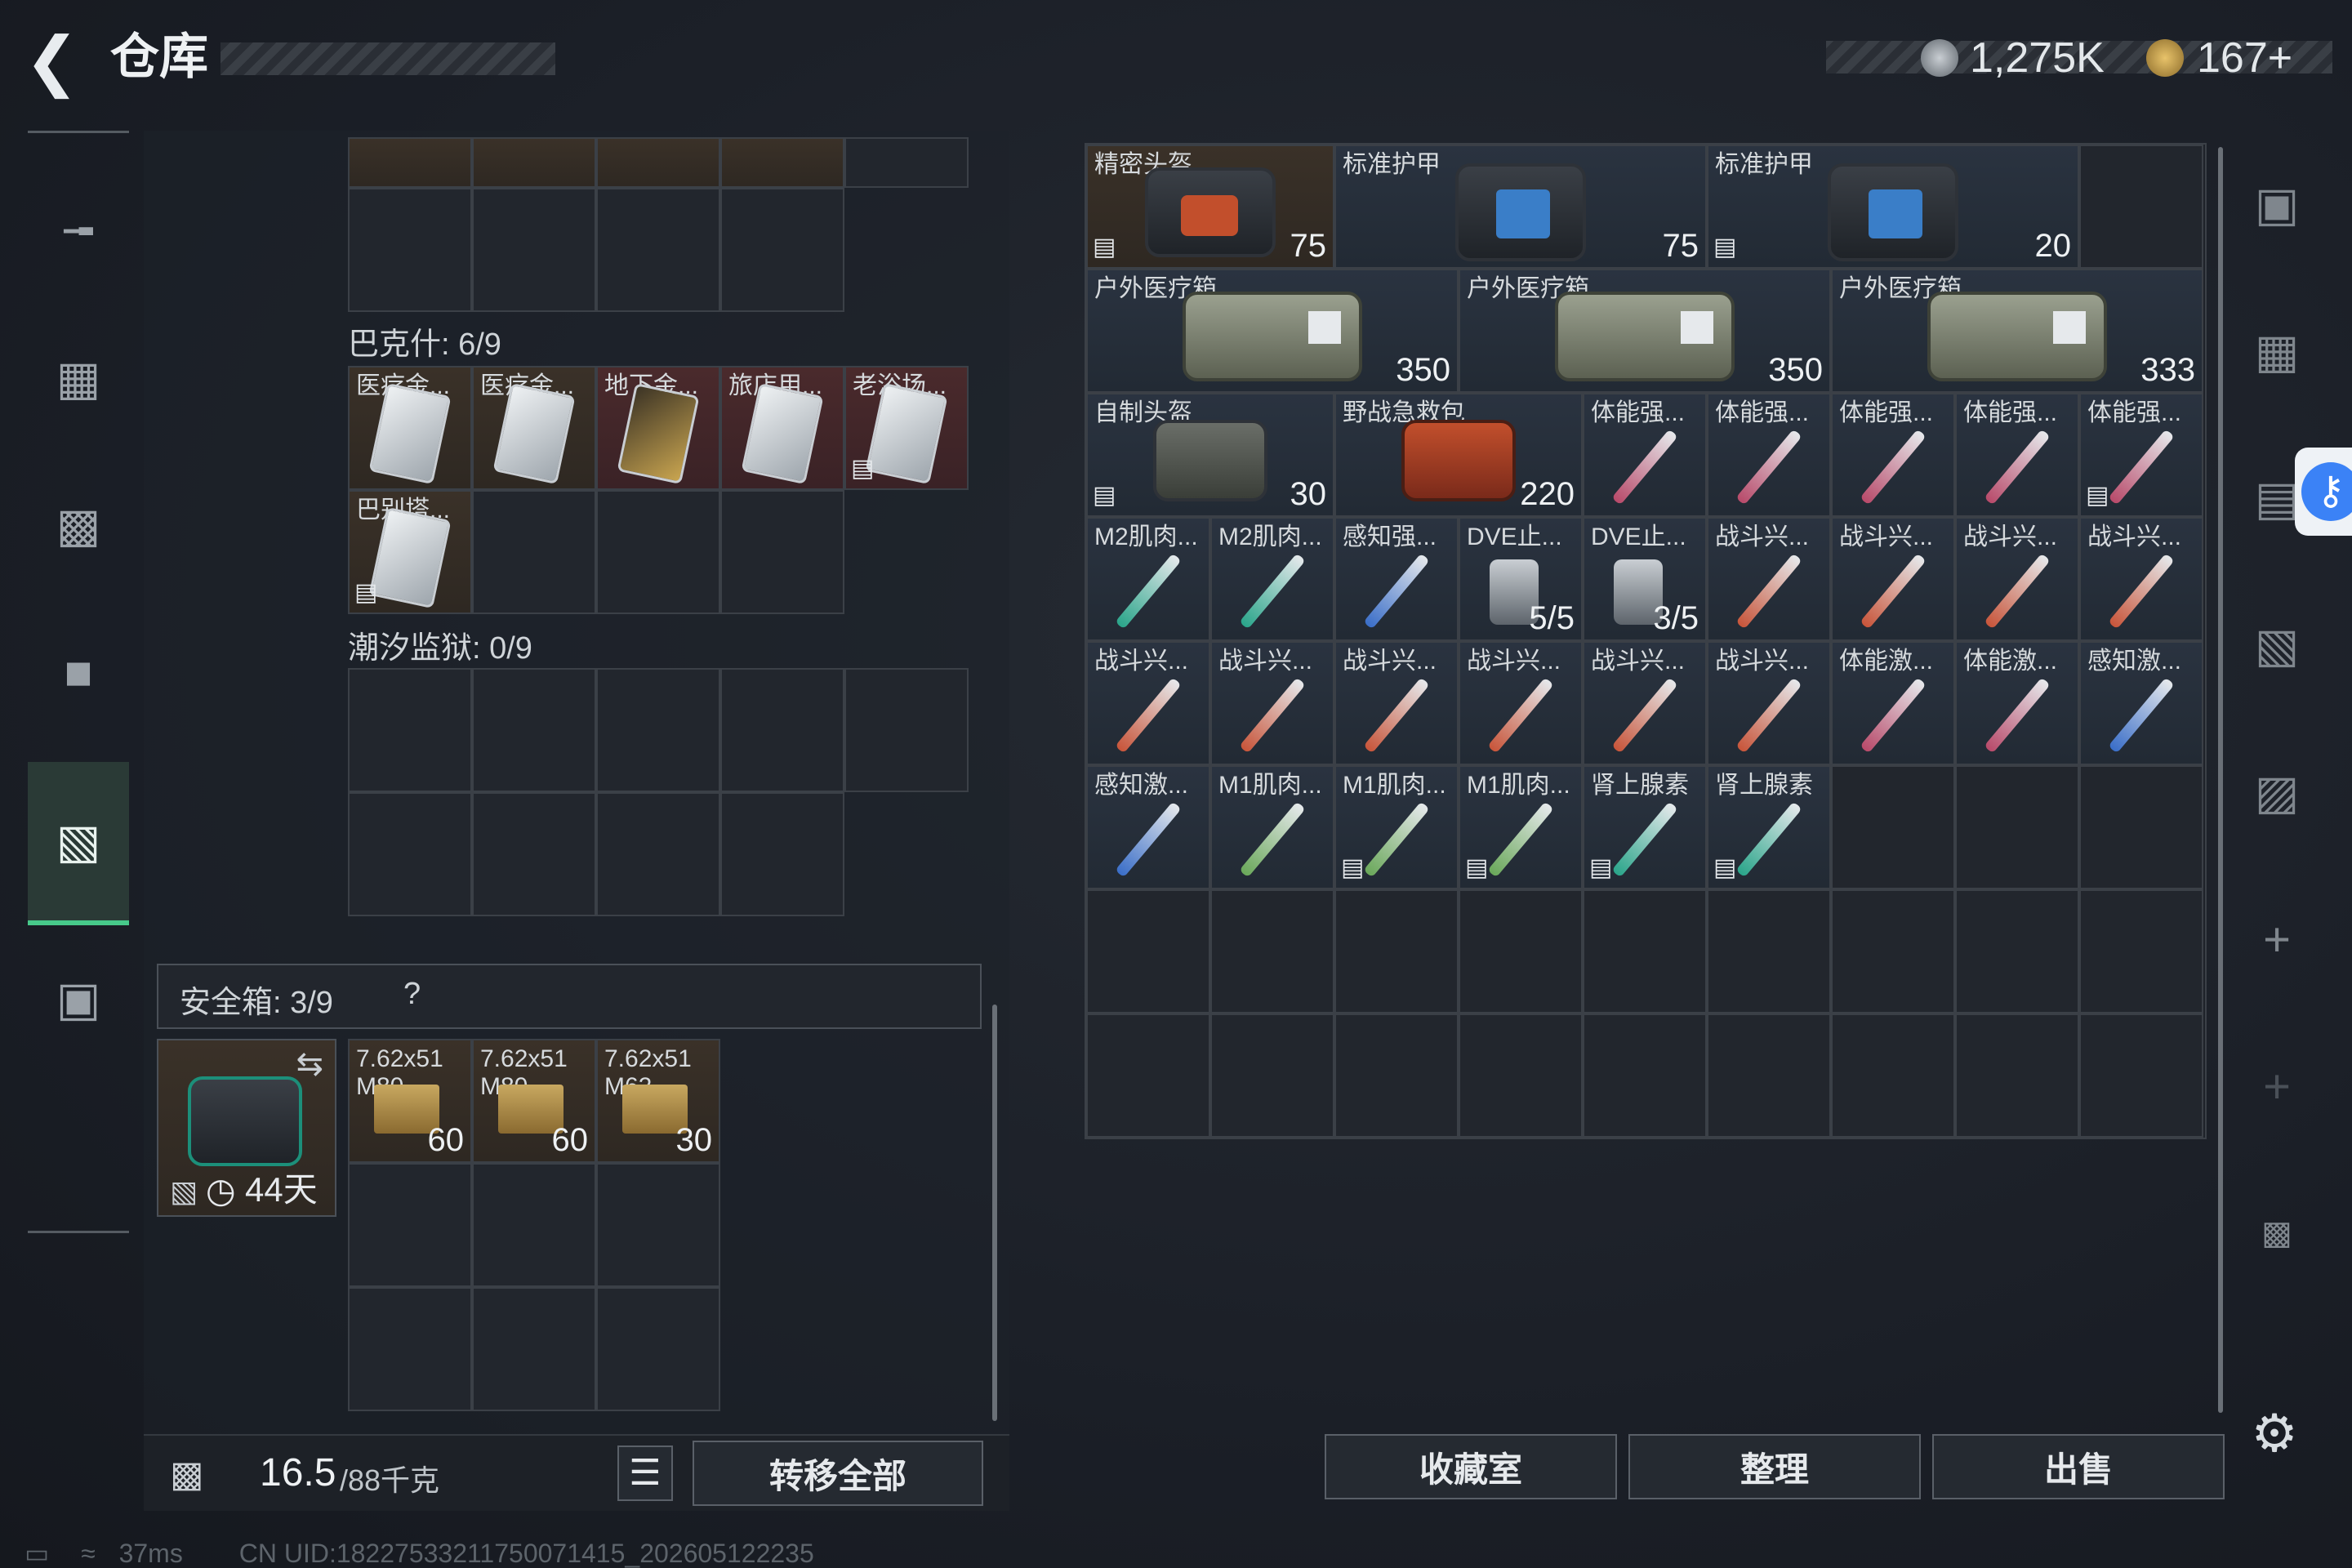 This screenshot has width=2352, height=1568. What do you see at coordinates (410, 552) in the screenshot?
I see `keycard-item: 巴别塔...▤` at bounding box center [410, 552].